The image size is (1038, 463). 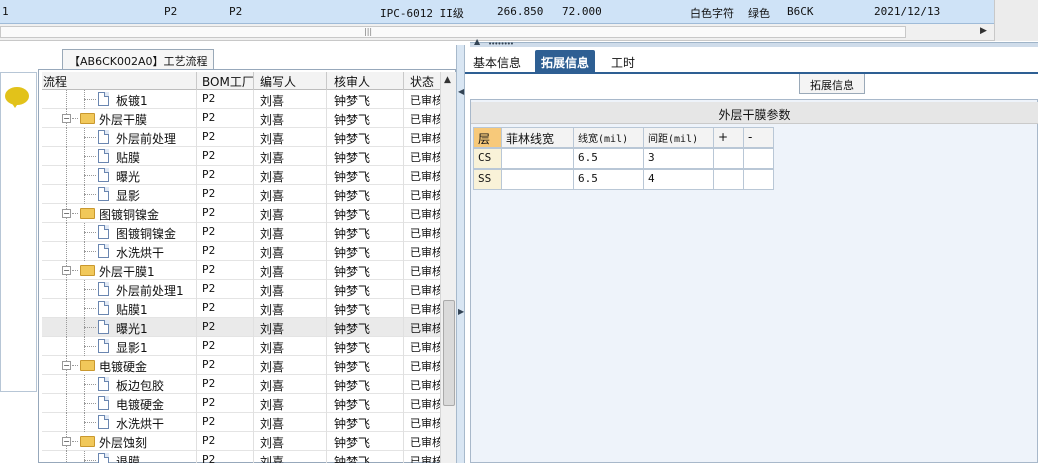 I want to click on folder-icon, so click(x=87, y=118).